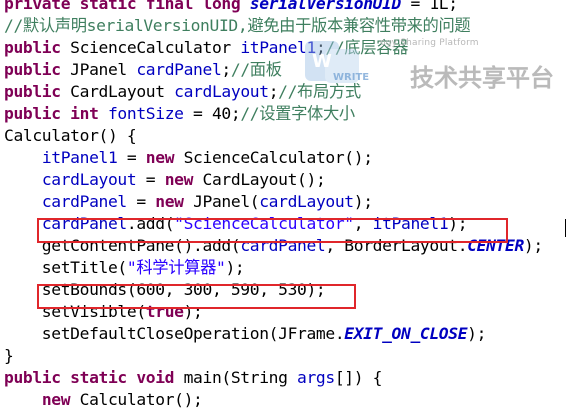 The image size is (574, 417). Describe the element at coordinates (256, 69) in the screenshot. I see `code-token: //面板` at that location.